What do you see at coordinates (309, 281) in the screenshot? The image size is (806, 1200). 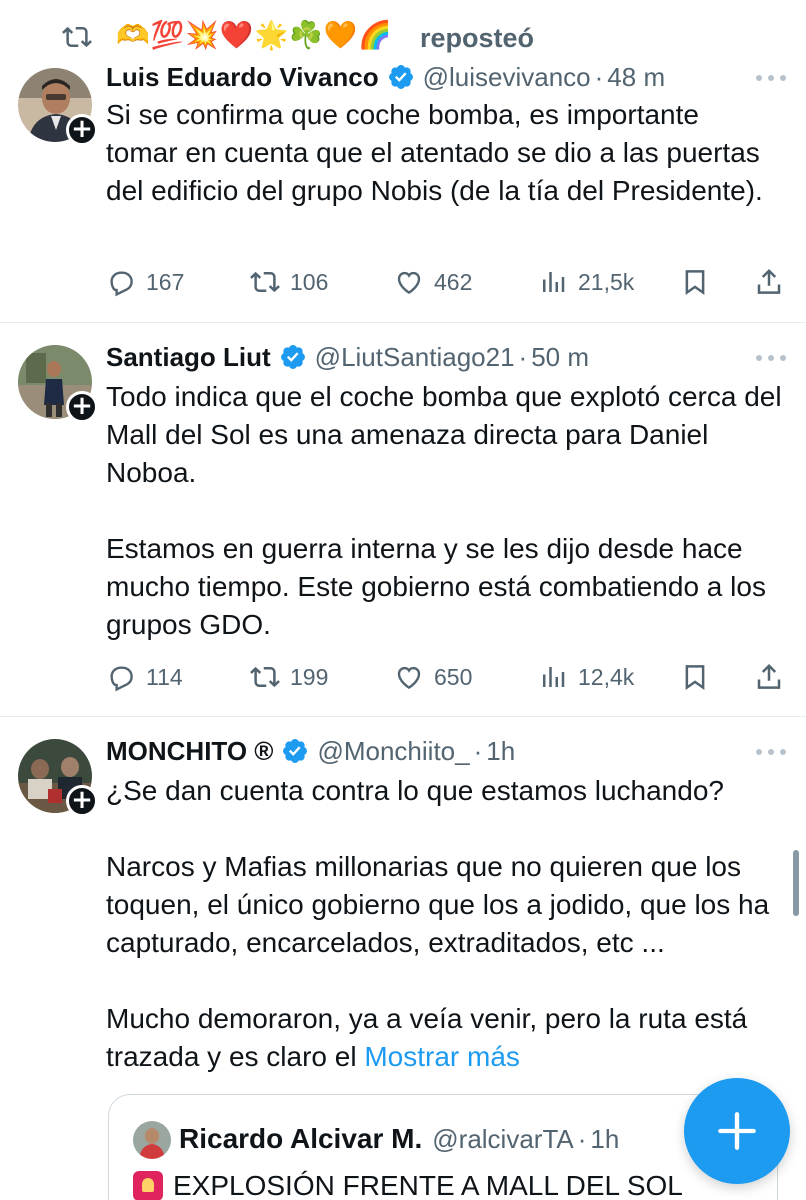 I see `repost-count: 106` at bounding box center [309, 281].